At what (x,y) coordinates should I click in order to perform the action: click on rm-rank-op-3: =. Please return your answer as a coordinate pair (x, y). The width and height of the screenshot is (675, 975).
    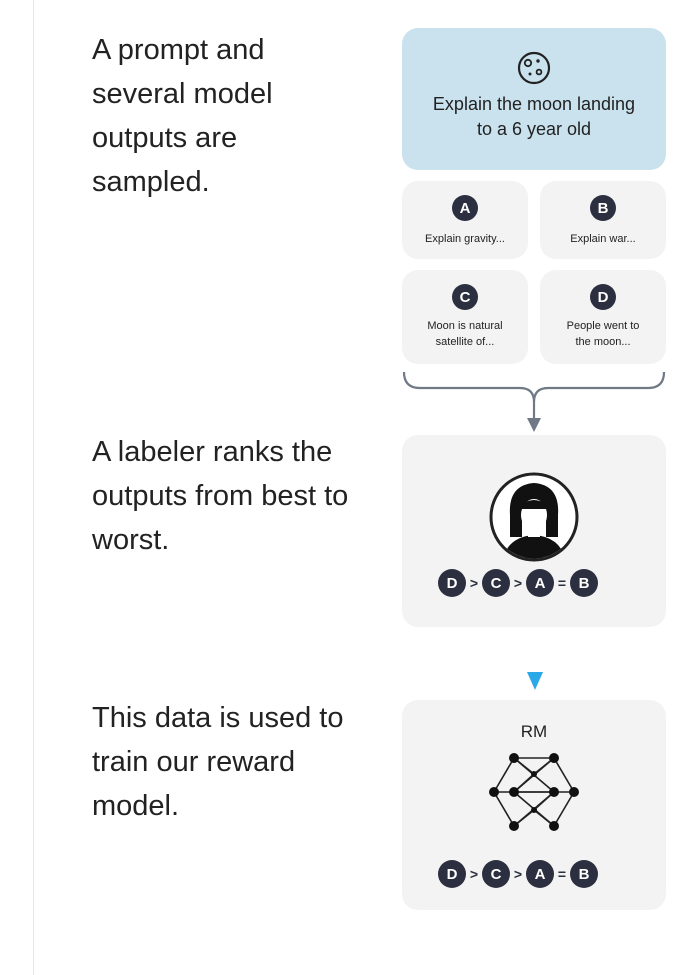
    Looking at the image, I should click on (562, 874).